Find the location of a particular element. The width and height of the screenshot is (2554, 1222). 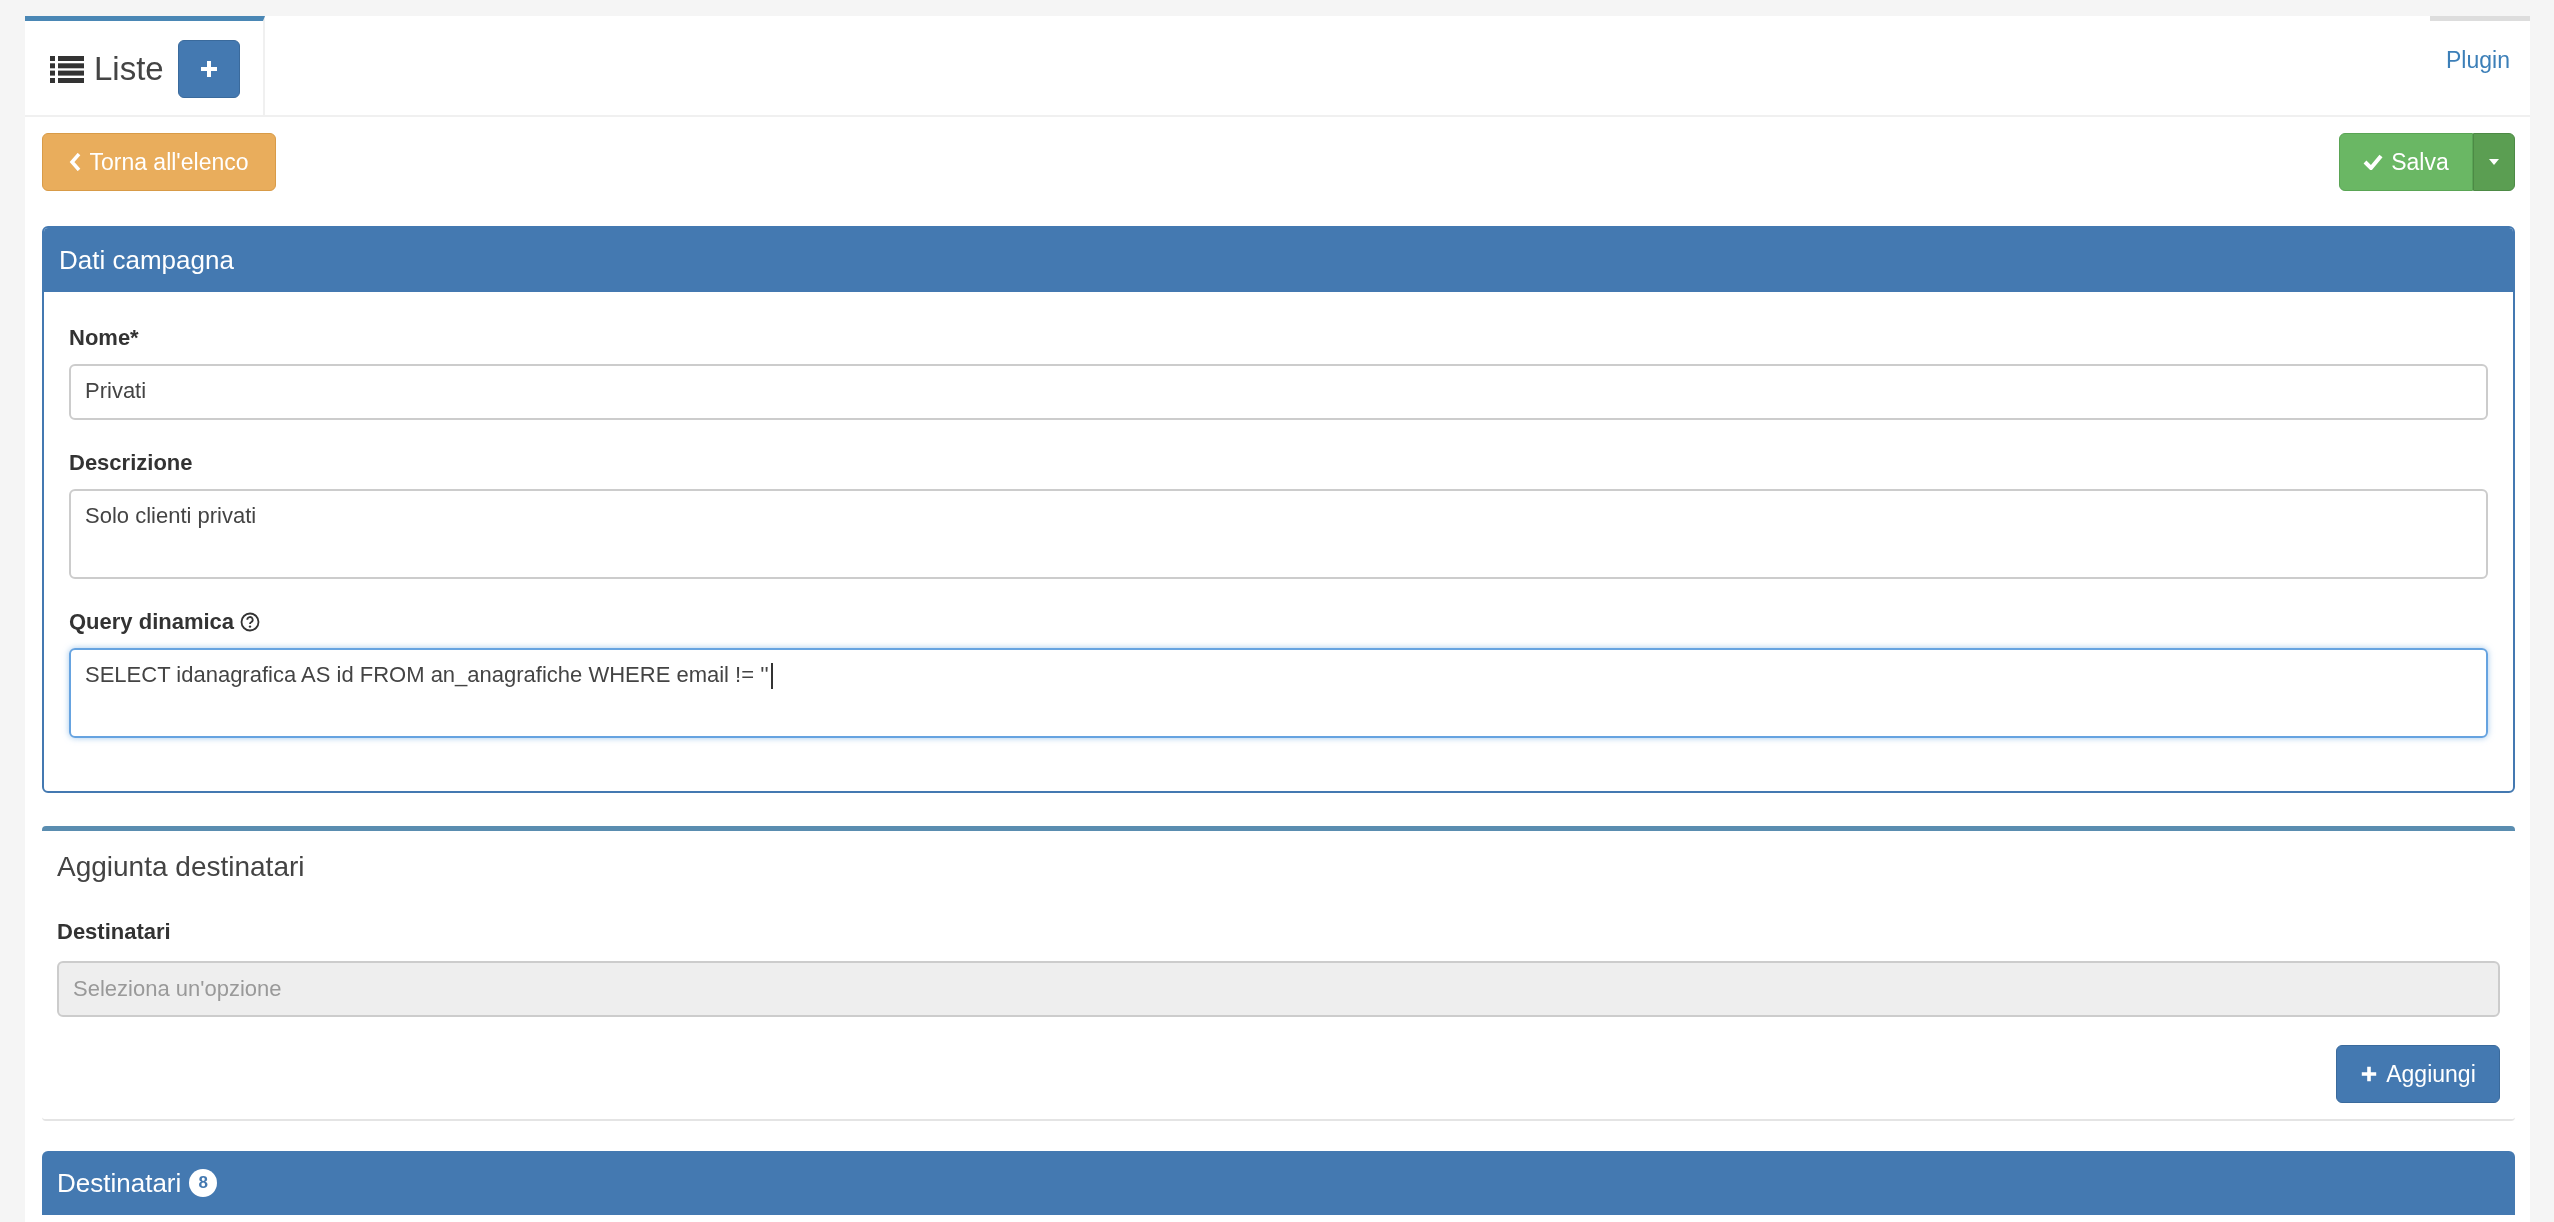

box-title: Aggiunta destinatari is located at coordinates (181, 867).